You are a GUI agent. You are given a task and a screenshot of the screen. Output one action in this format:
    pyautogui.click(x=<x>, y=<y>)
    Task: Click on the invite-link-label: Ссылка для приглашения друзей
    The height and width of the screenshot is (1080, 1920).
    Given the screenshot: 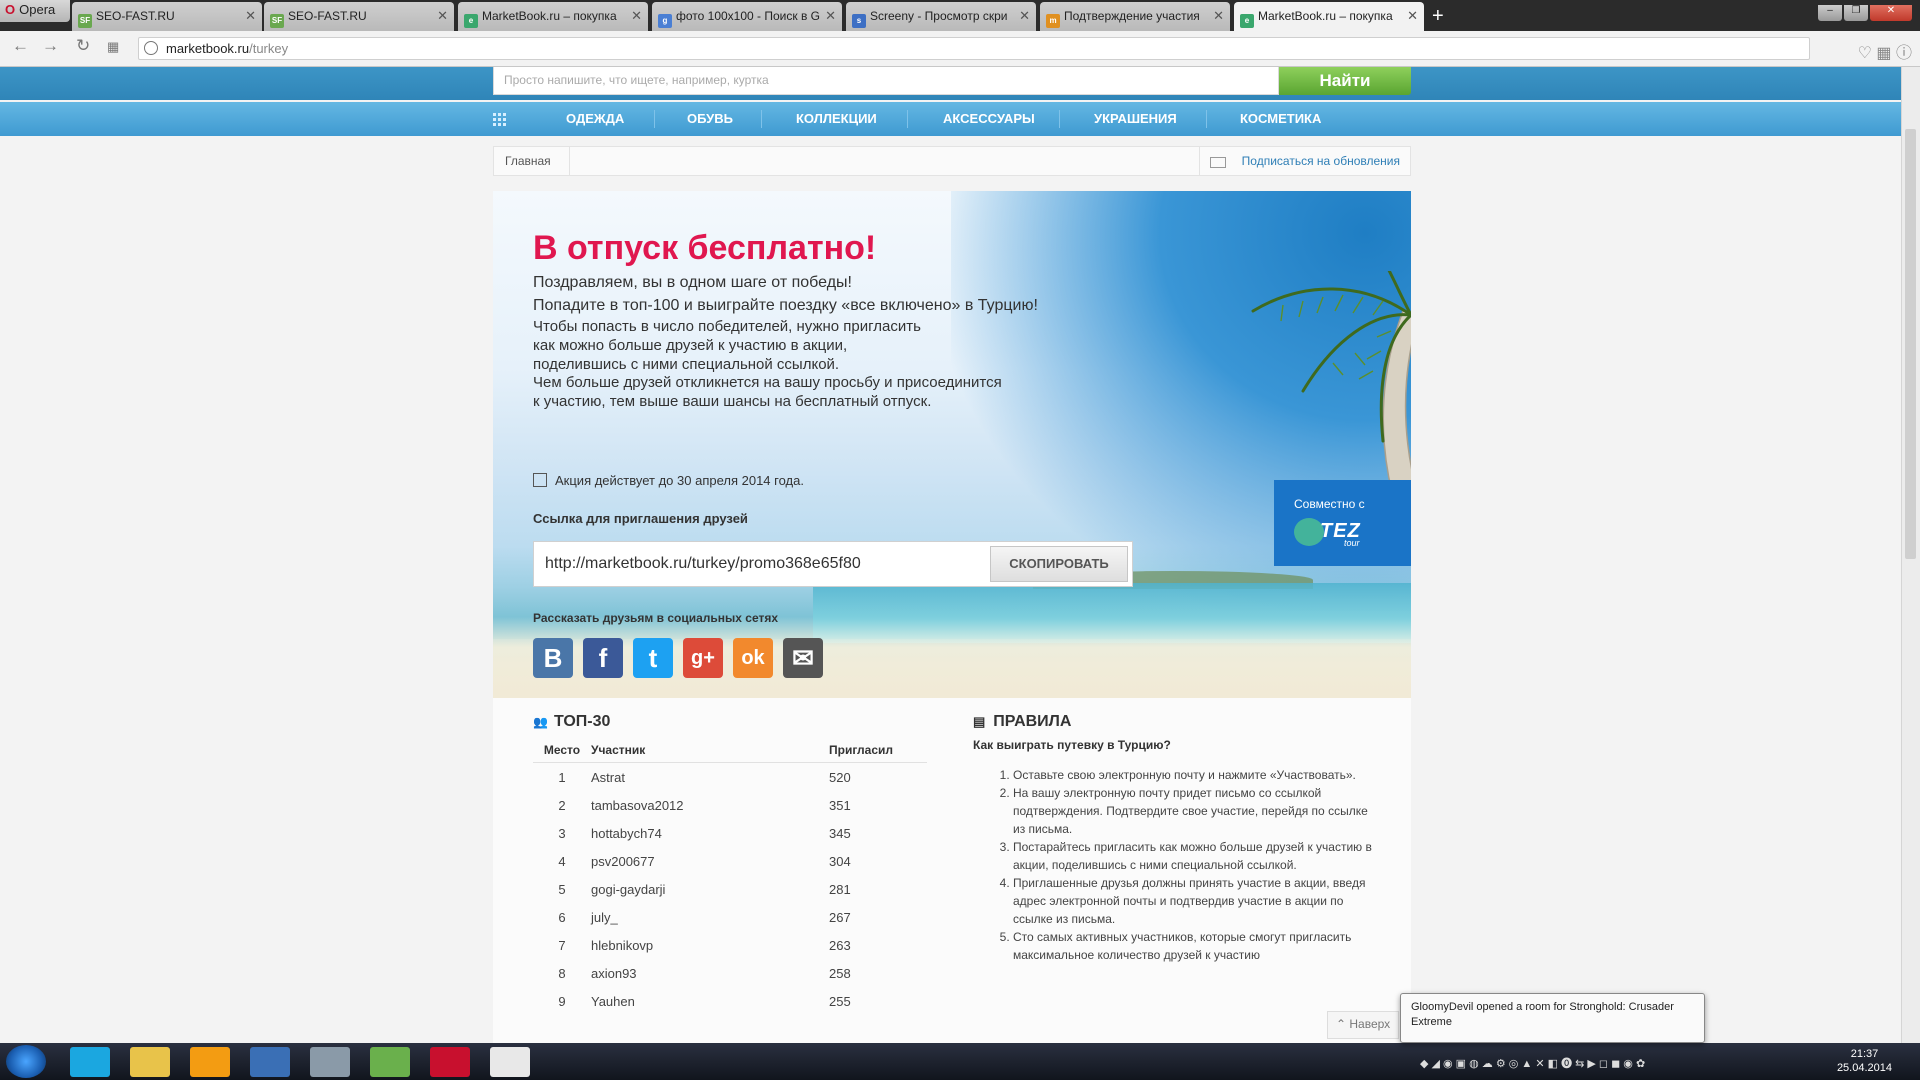 What is the action you would take?
    pyautogui.click(x=640, y=518)
    